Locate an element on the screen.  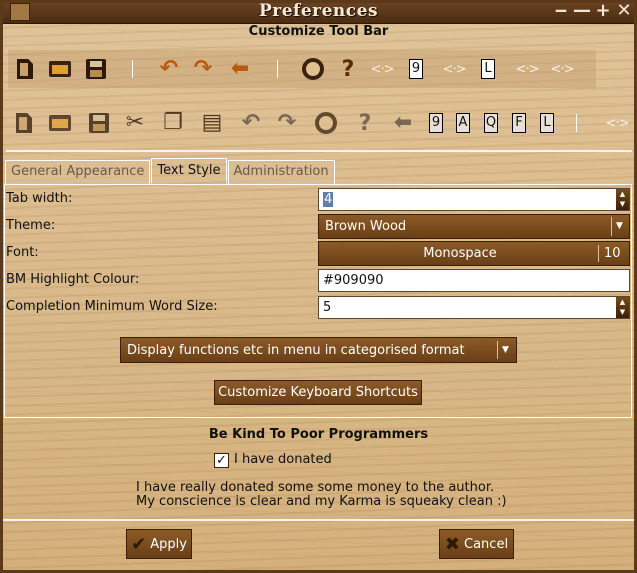
cancel-label: Cancel is located at coordinates (486, 544).